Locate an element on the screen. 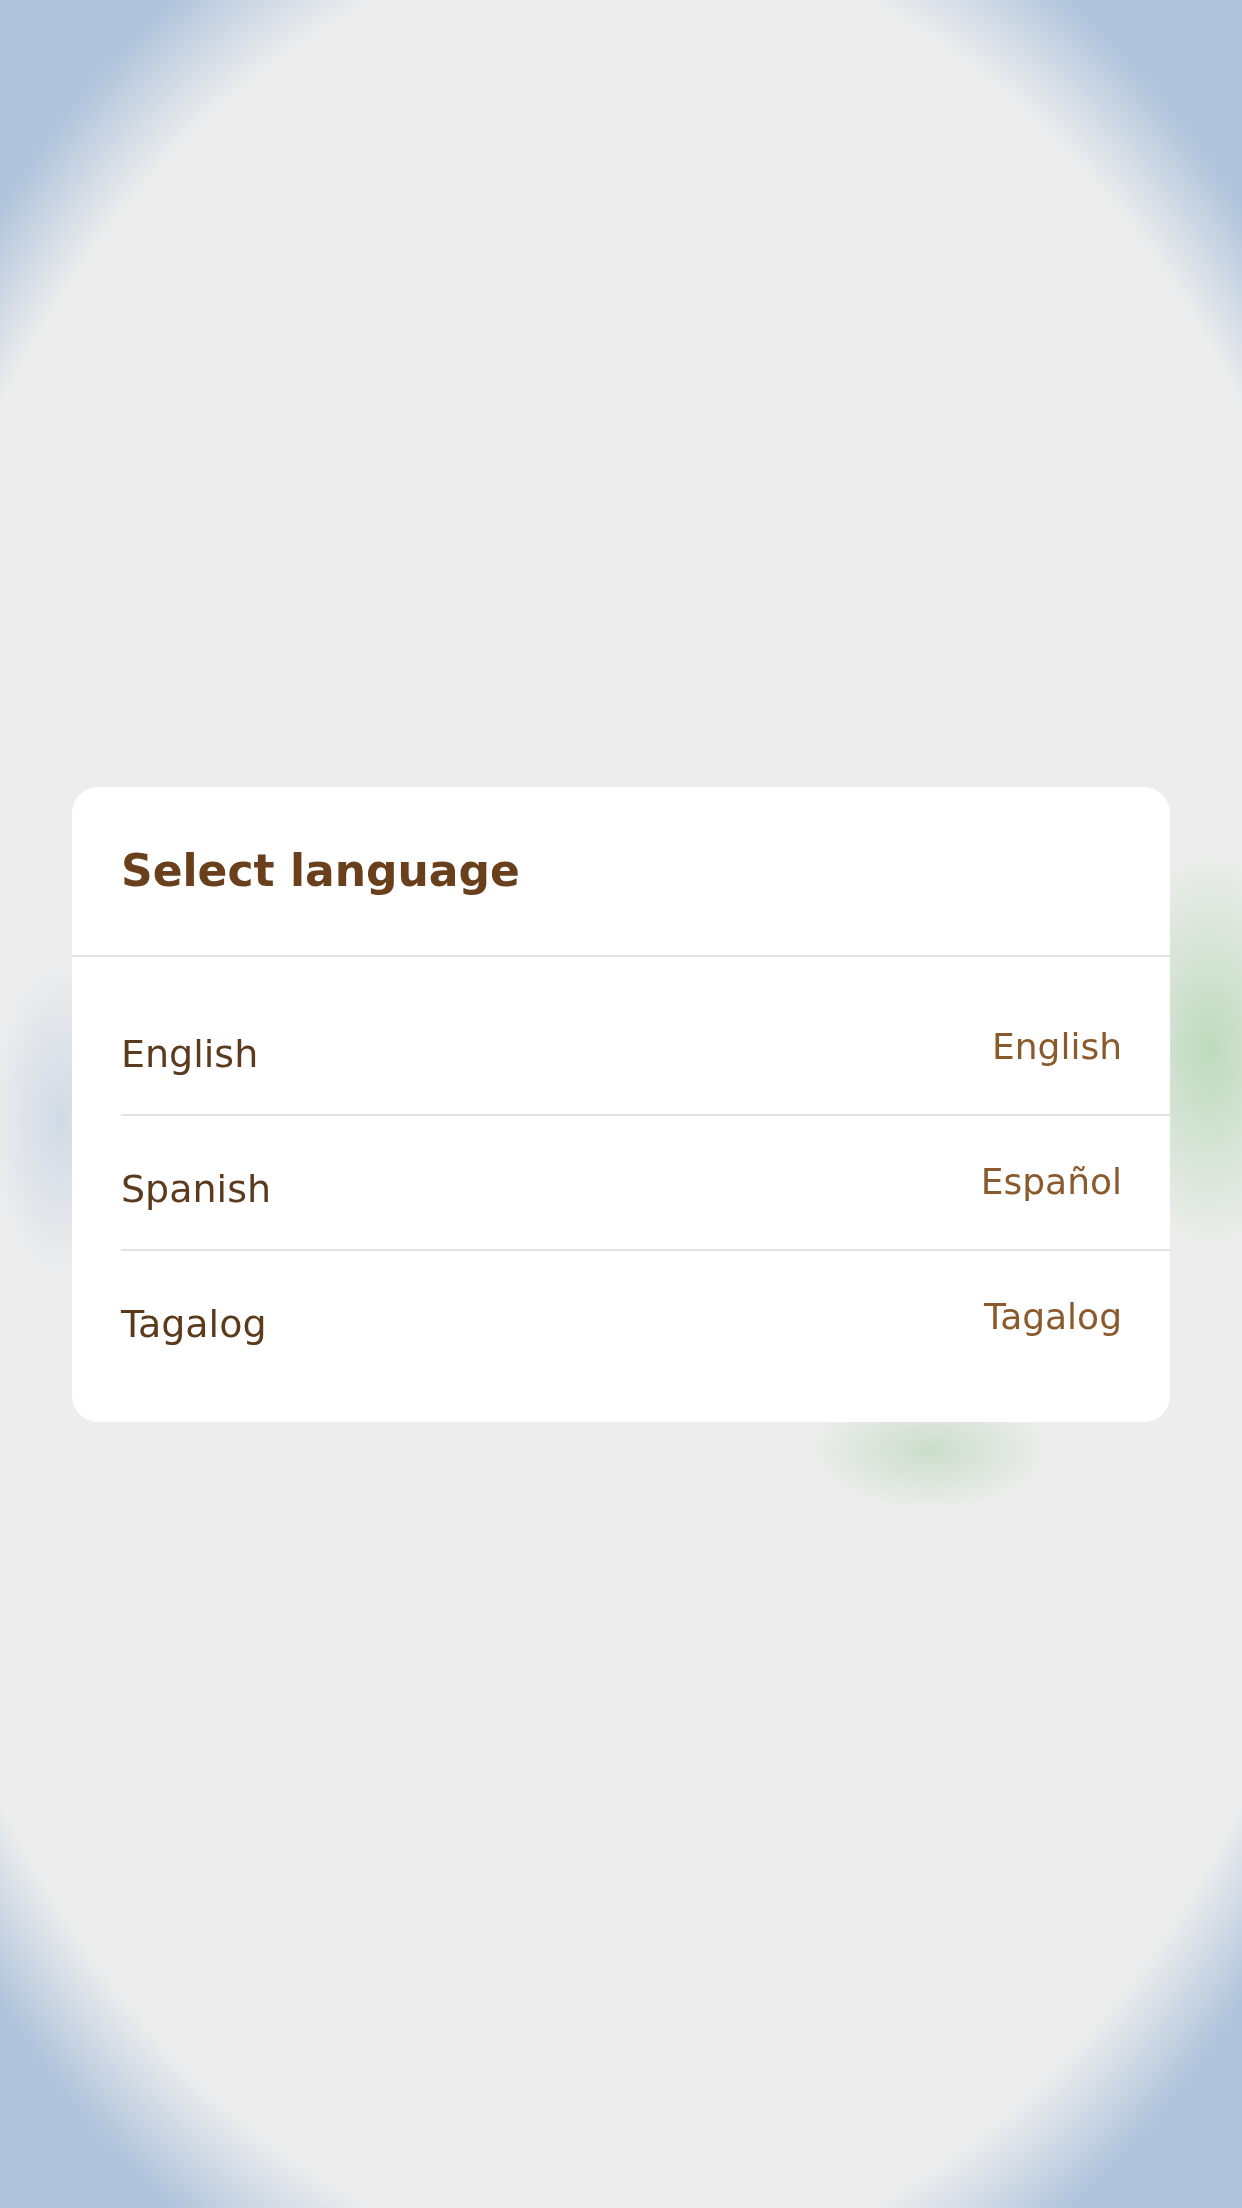  language-option: Spanish Español is located at coordinates (645, 1183).